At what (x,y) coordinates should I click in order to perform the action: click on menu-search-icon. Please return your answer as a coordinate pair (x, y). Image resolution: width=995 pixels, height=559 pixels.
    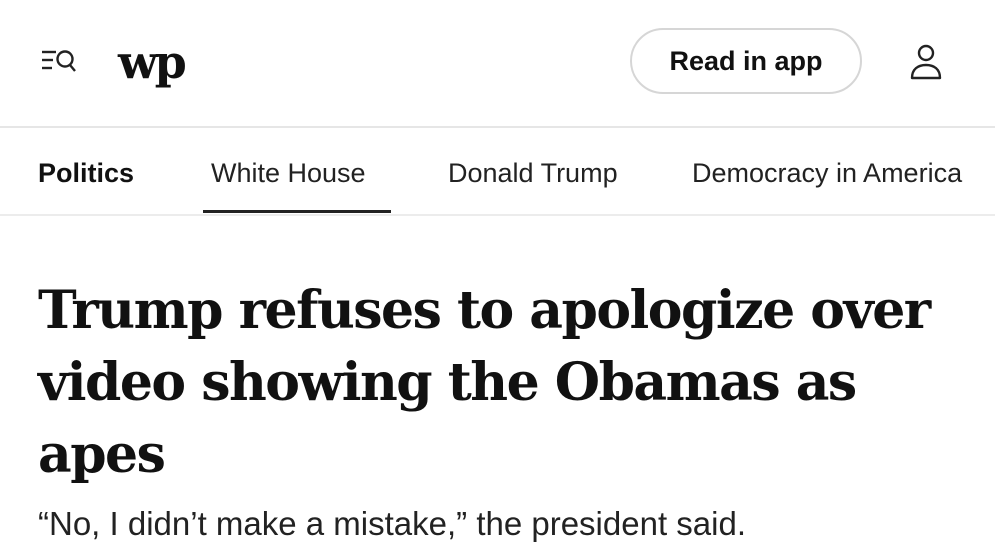
    Looking at the image, I should click on (60, 62).